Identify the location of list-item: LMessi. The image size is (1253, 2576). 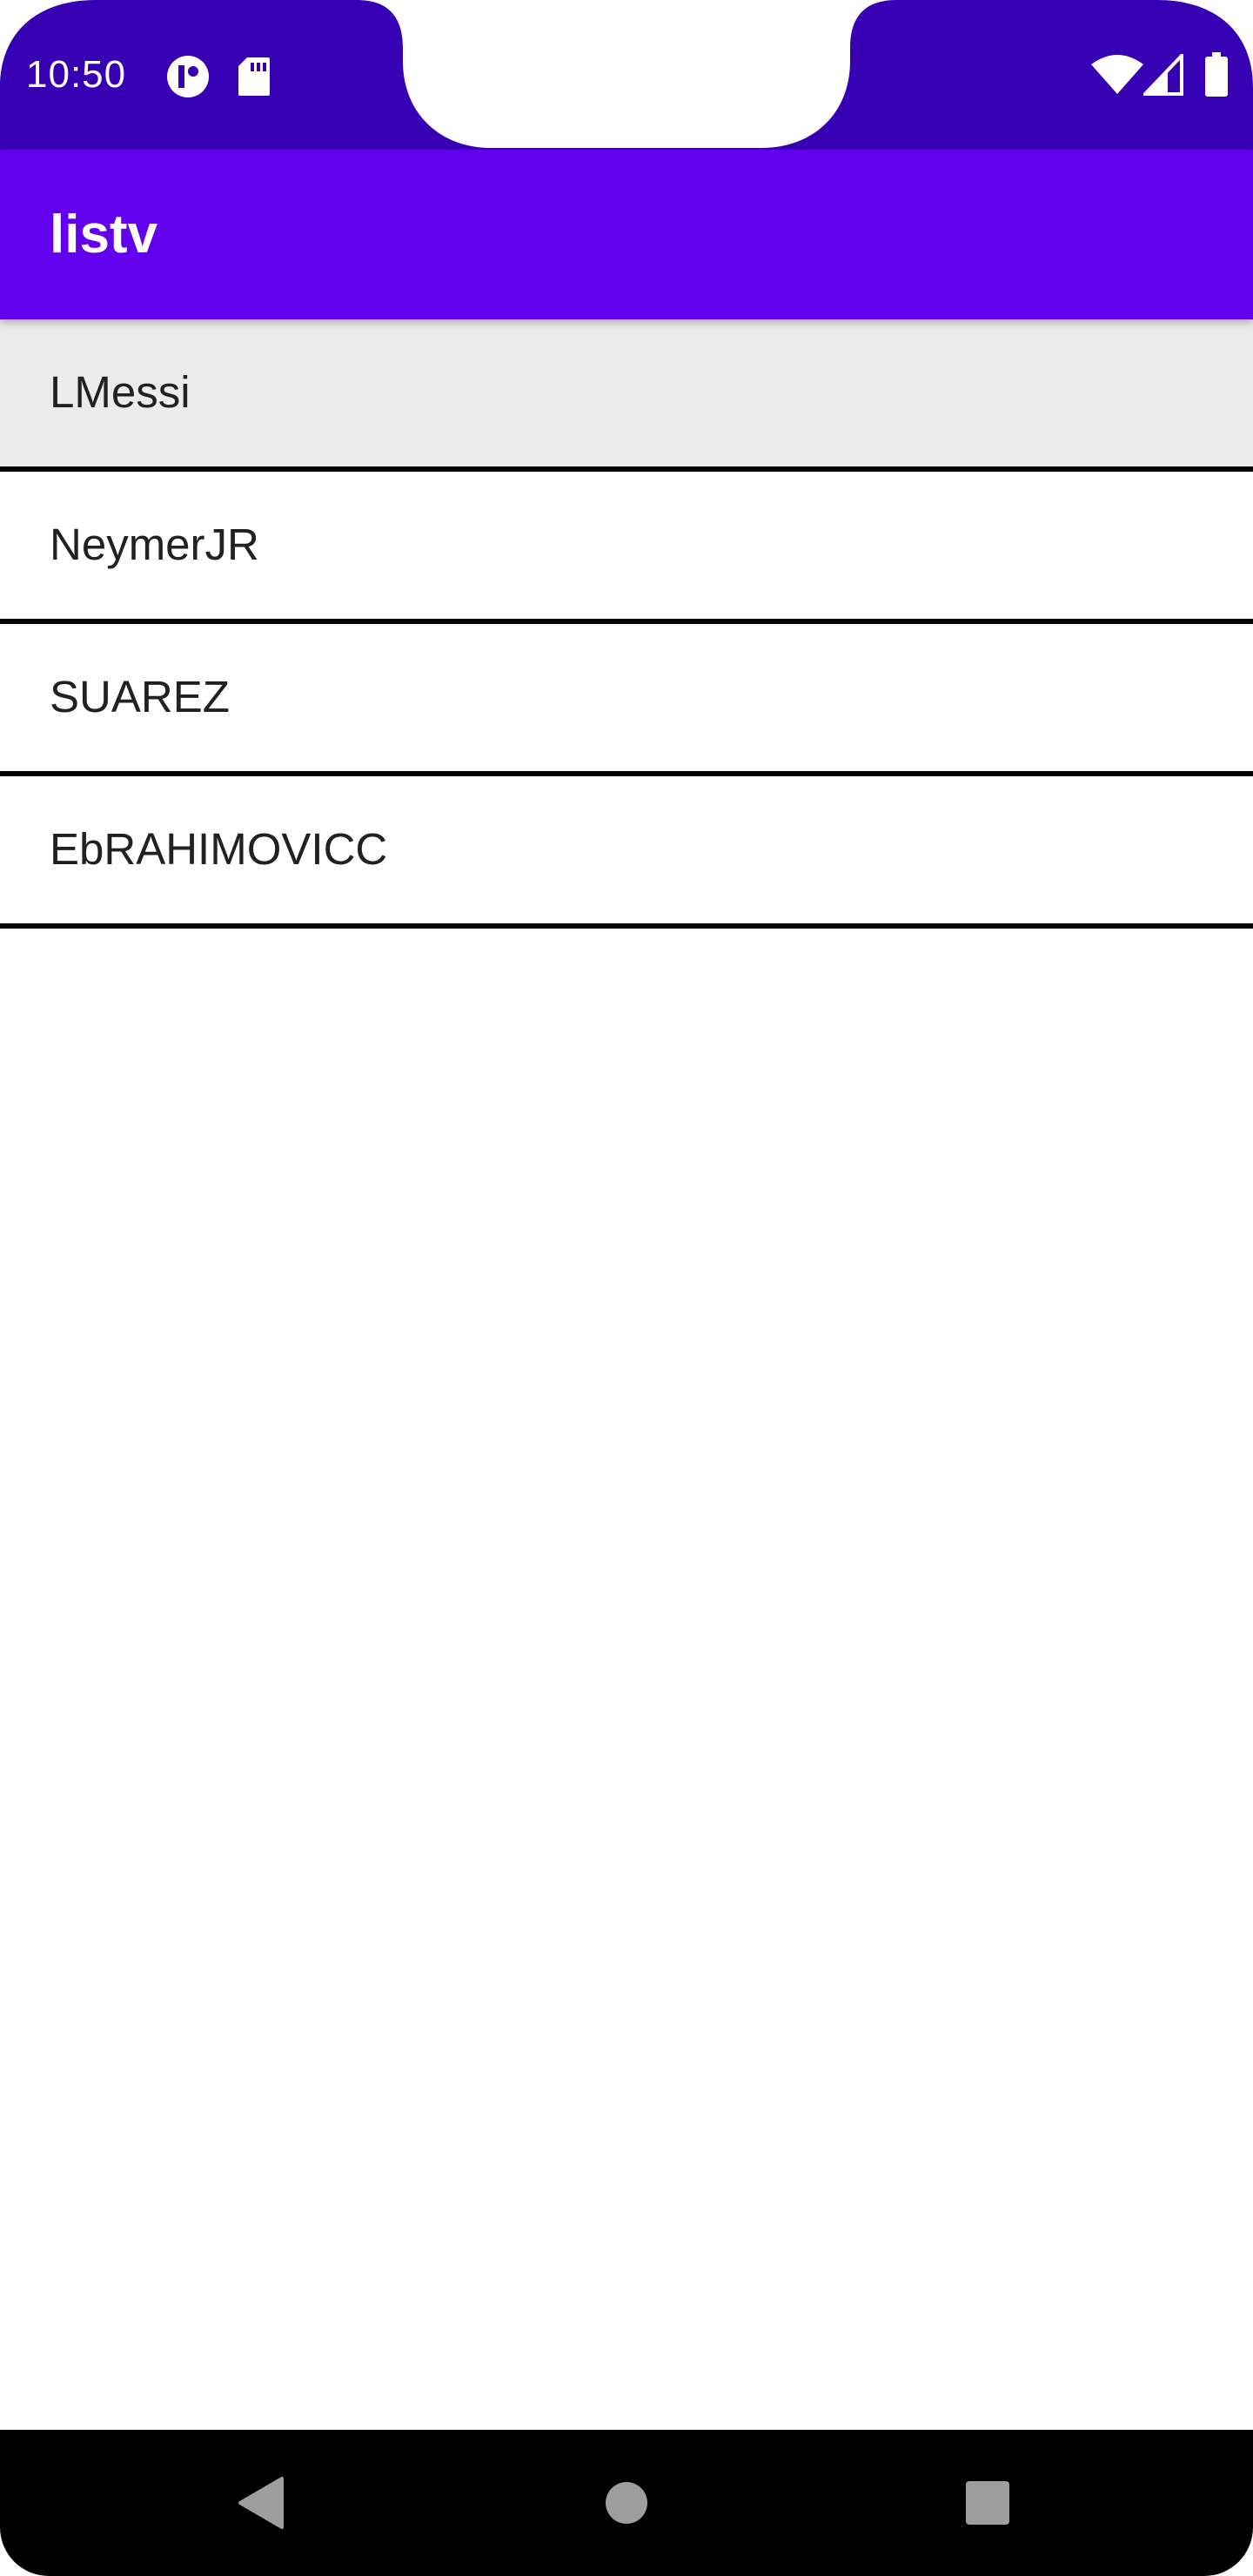
(626, 395).